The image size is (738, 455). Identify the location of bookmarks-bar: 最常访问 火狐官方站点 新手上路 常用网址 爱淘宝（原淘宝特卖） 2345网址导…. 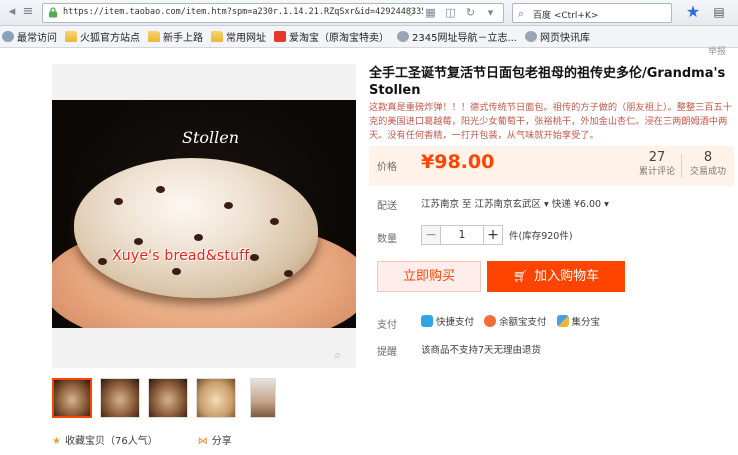
(369, 37).